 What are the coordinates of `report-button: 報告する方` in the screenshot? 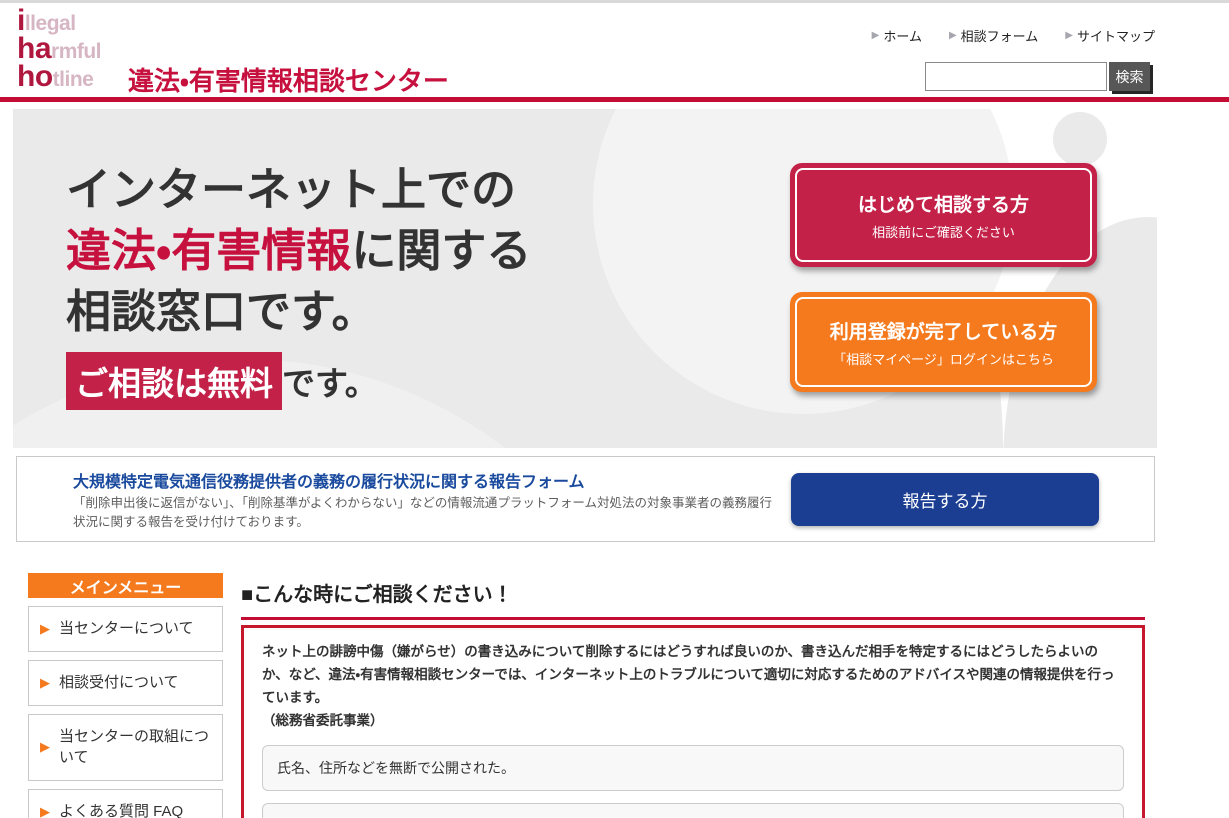 It's located at (945, 499).